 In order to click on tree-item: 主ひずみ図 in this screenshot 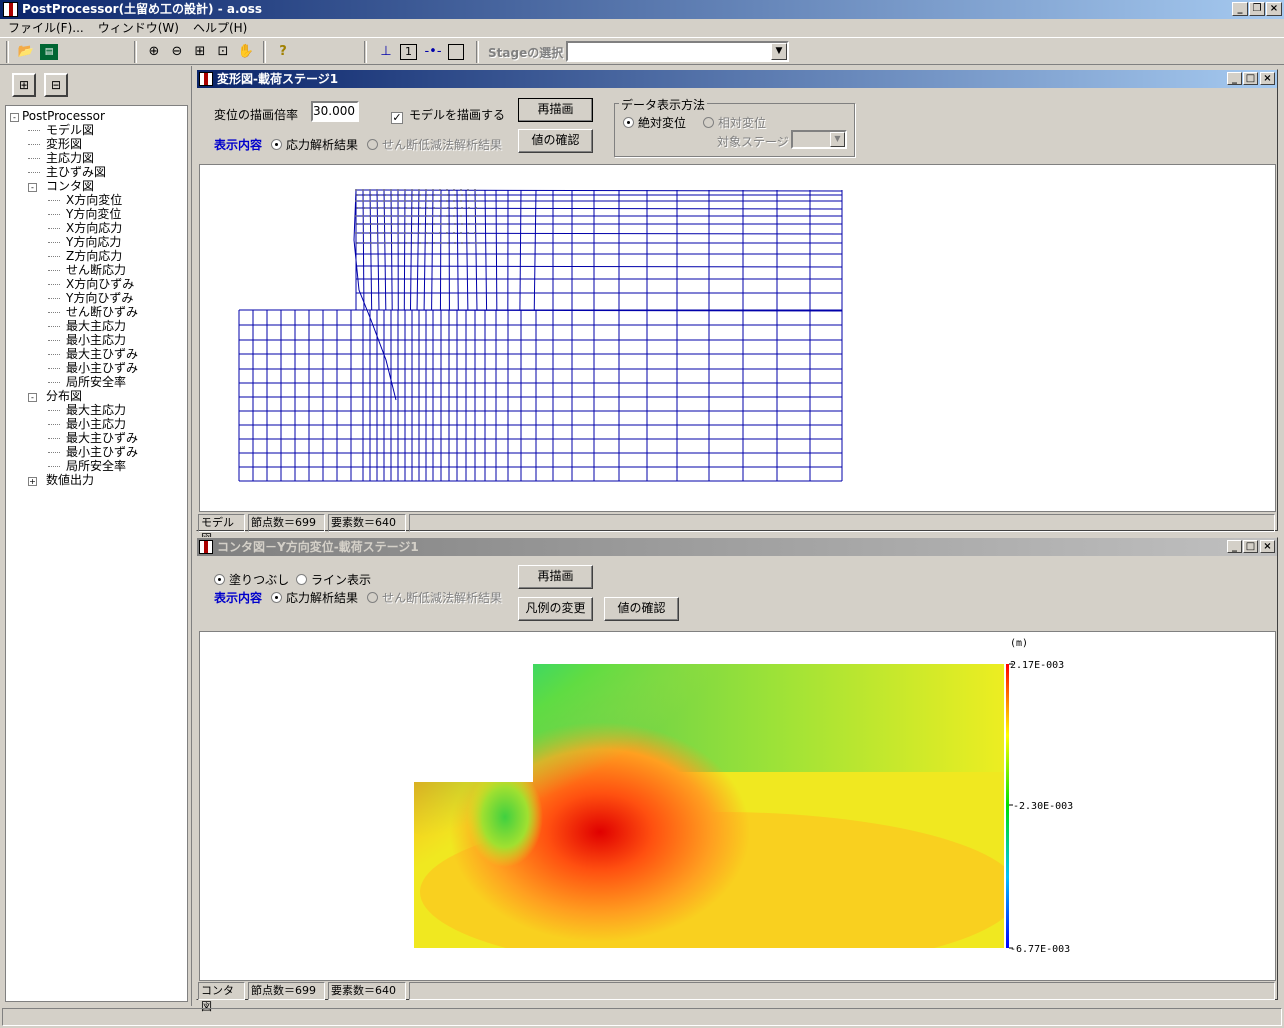, I will do `click(67, 172)`.